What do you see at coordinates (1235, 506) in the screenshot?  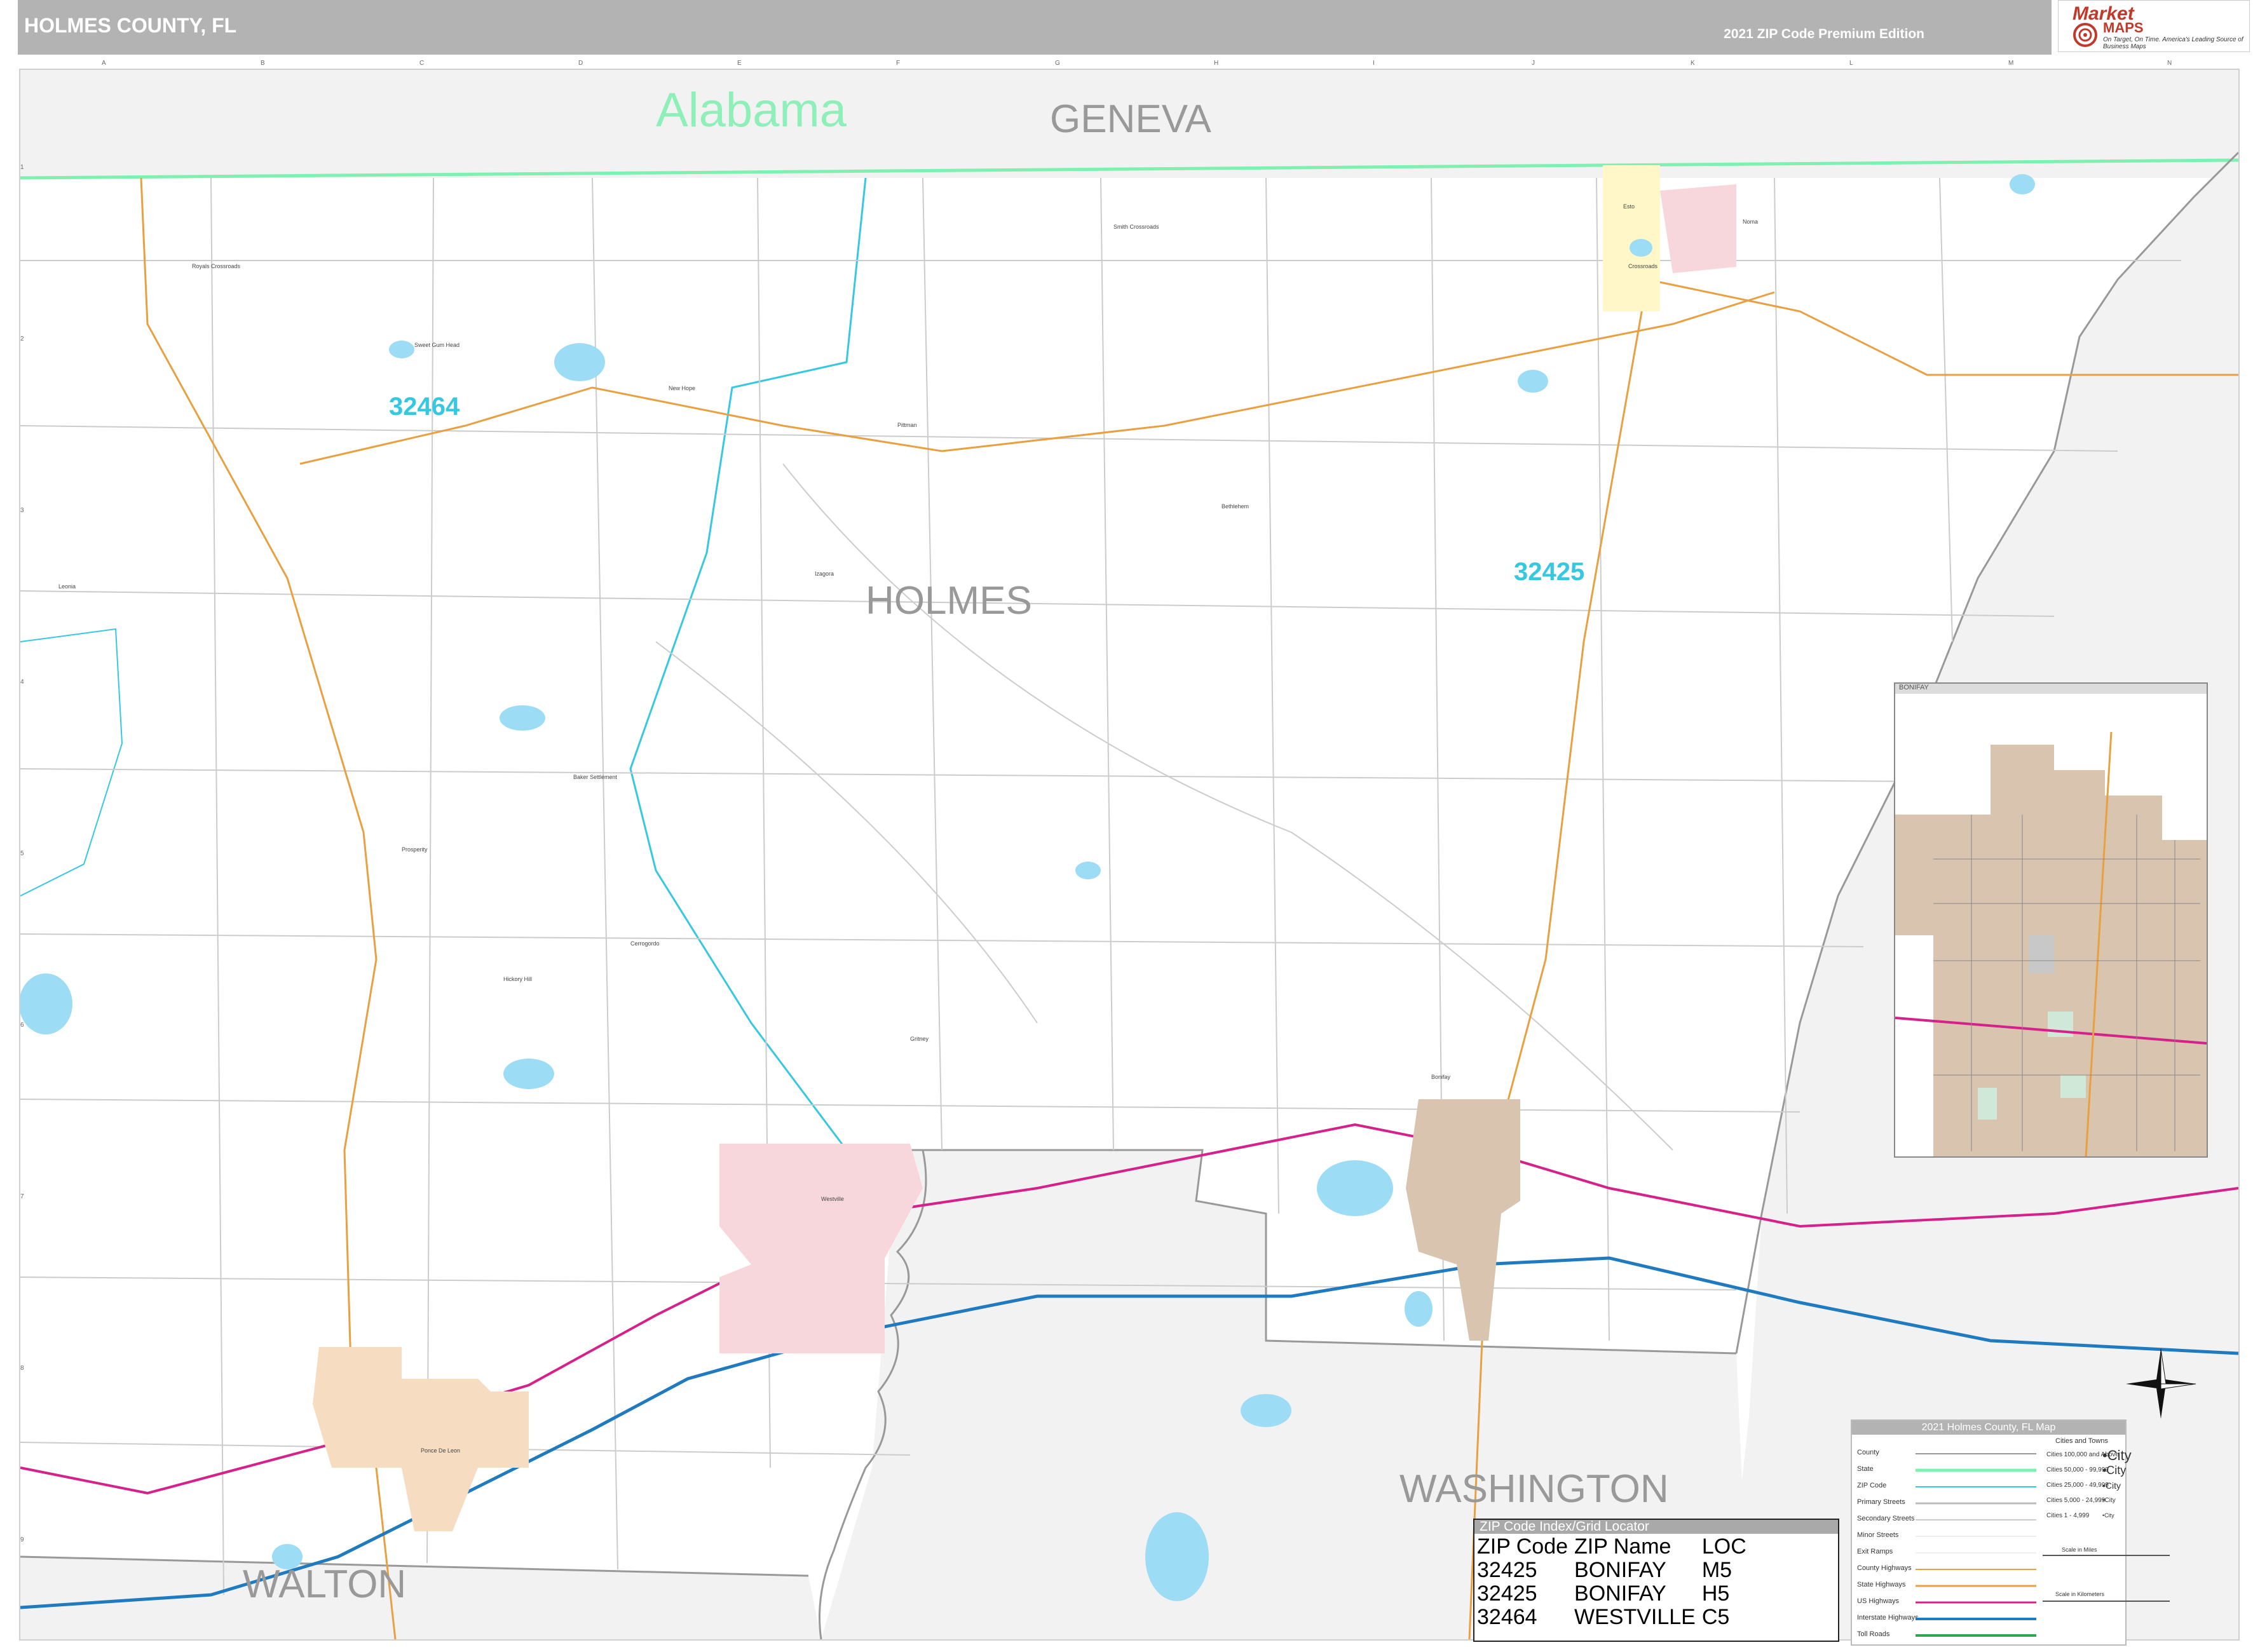 I see `town-label: Bethlehem` at bounding box center [1235, 506].